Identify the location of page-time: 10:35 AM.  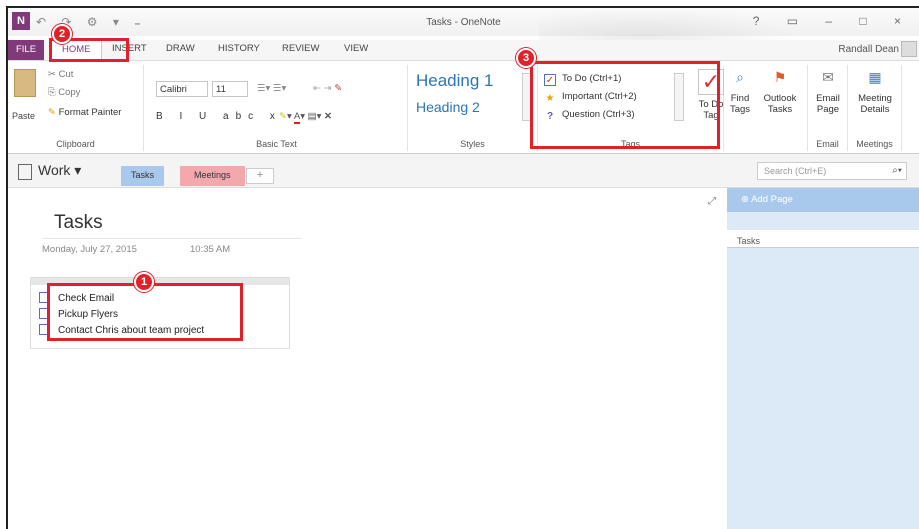
(210, 249).